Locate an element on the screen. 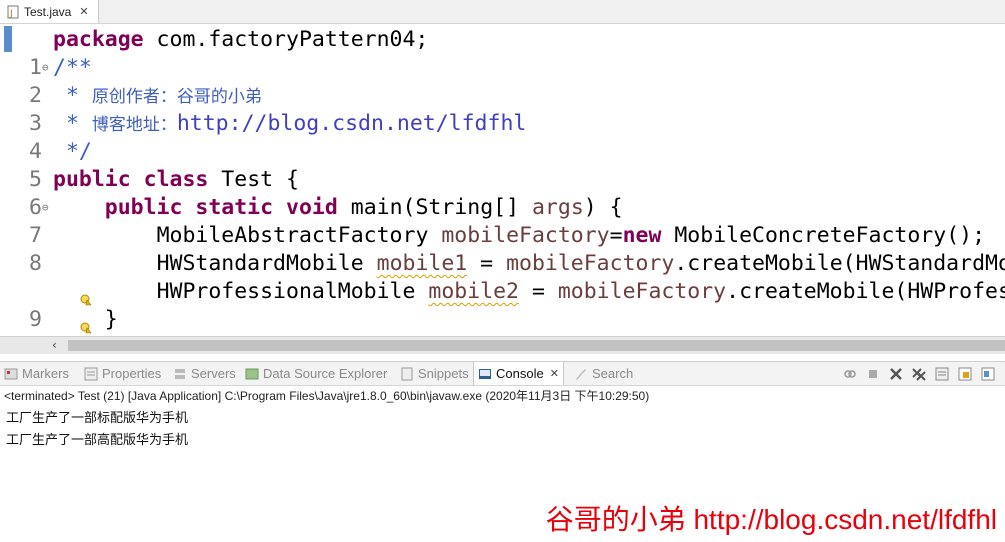 The width and height of the screenshot is (1005, 542). code-text: Test { is located at coordinates (253, 179).